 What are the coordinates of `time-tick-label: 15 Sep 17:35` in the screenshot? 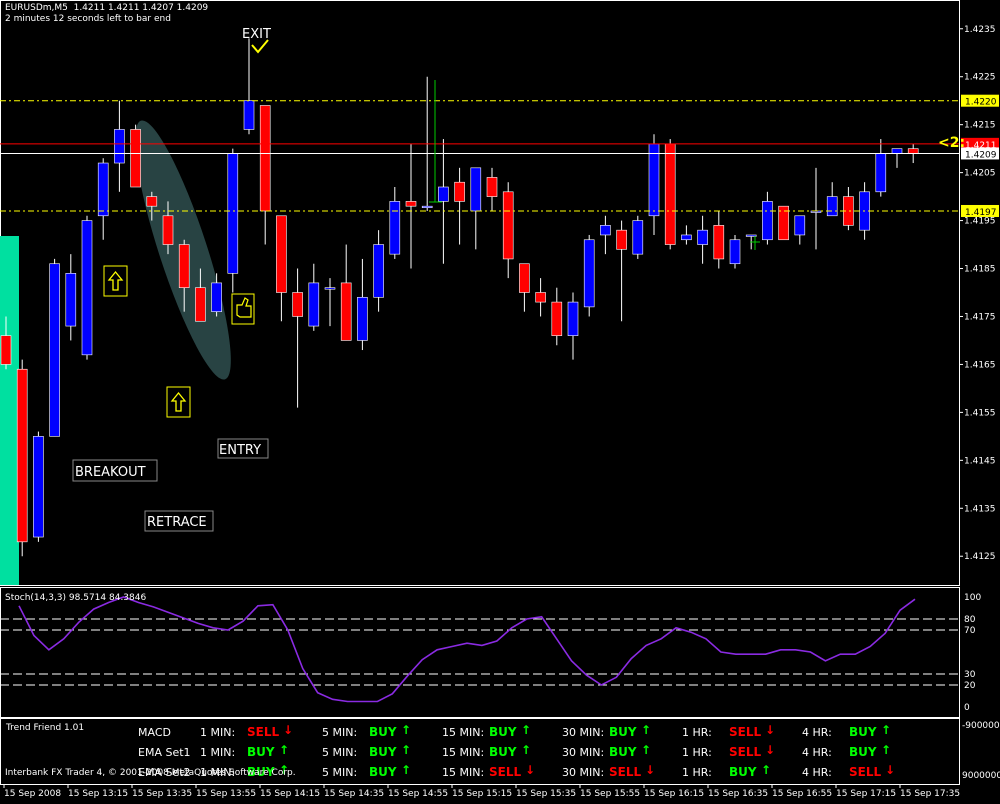 It's located at (930, 794).